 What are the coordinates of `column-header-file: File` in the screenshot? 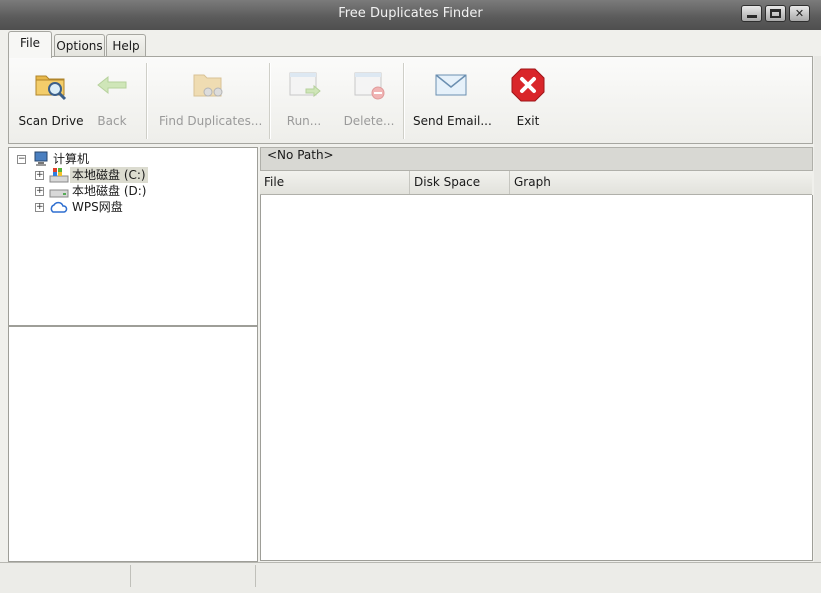 It's located at (335, 182).